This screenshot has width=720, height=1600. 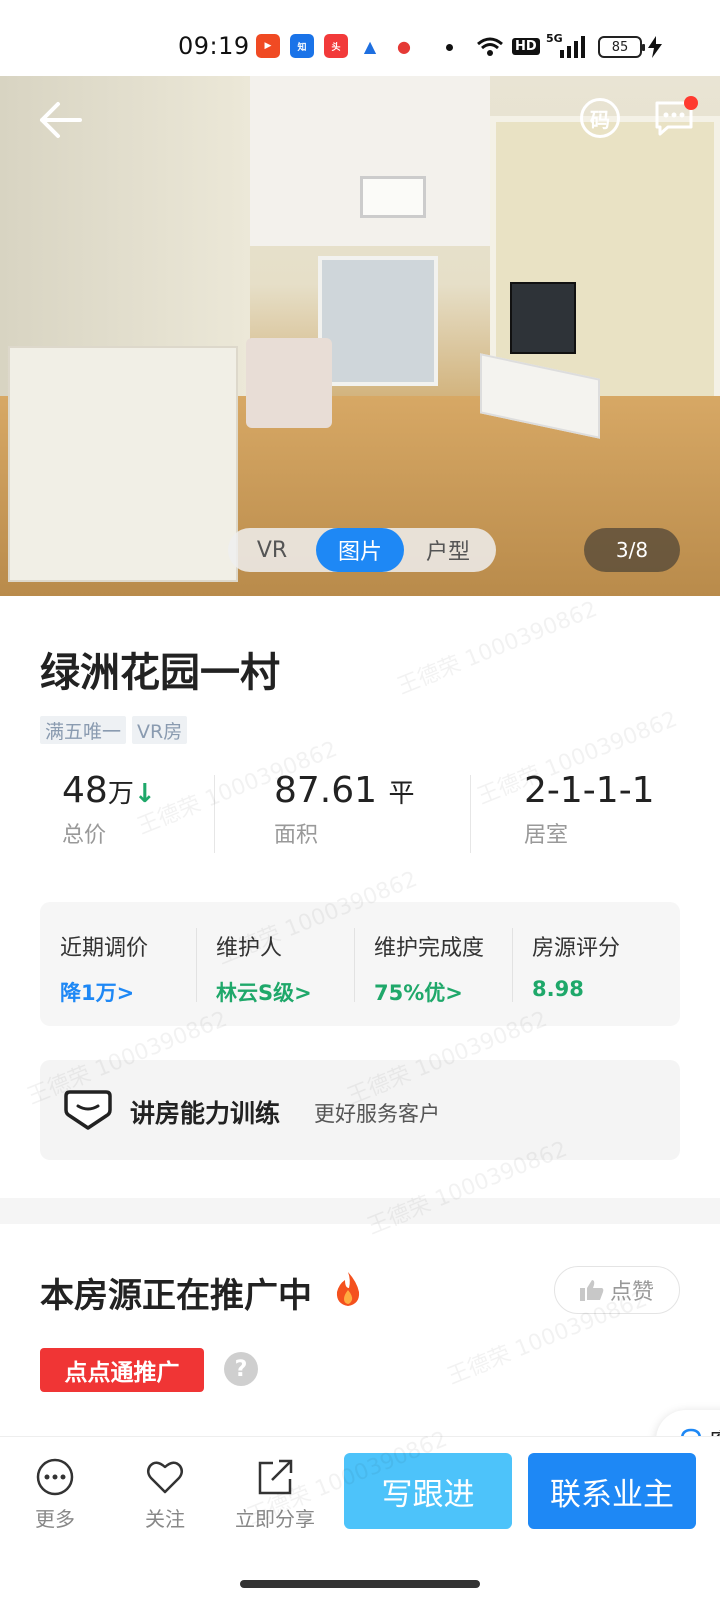 I want to click on like-button: 点赞, so click(x=617, y=1290).